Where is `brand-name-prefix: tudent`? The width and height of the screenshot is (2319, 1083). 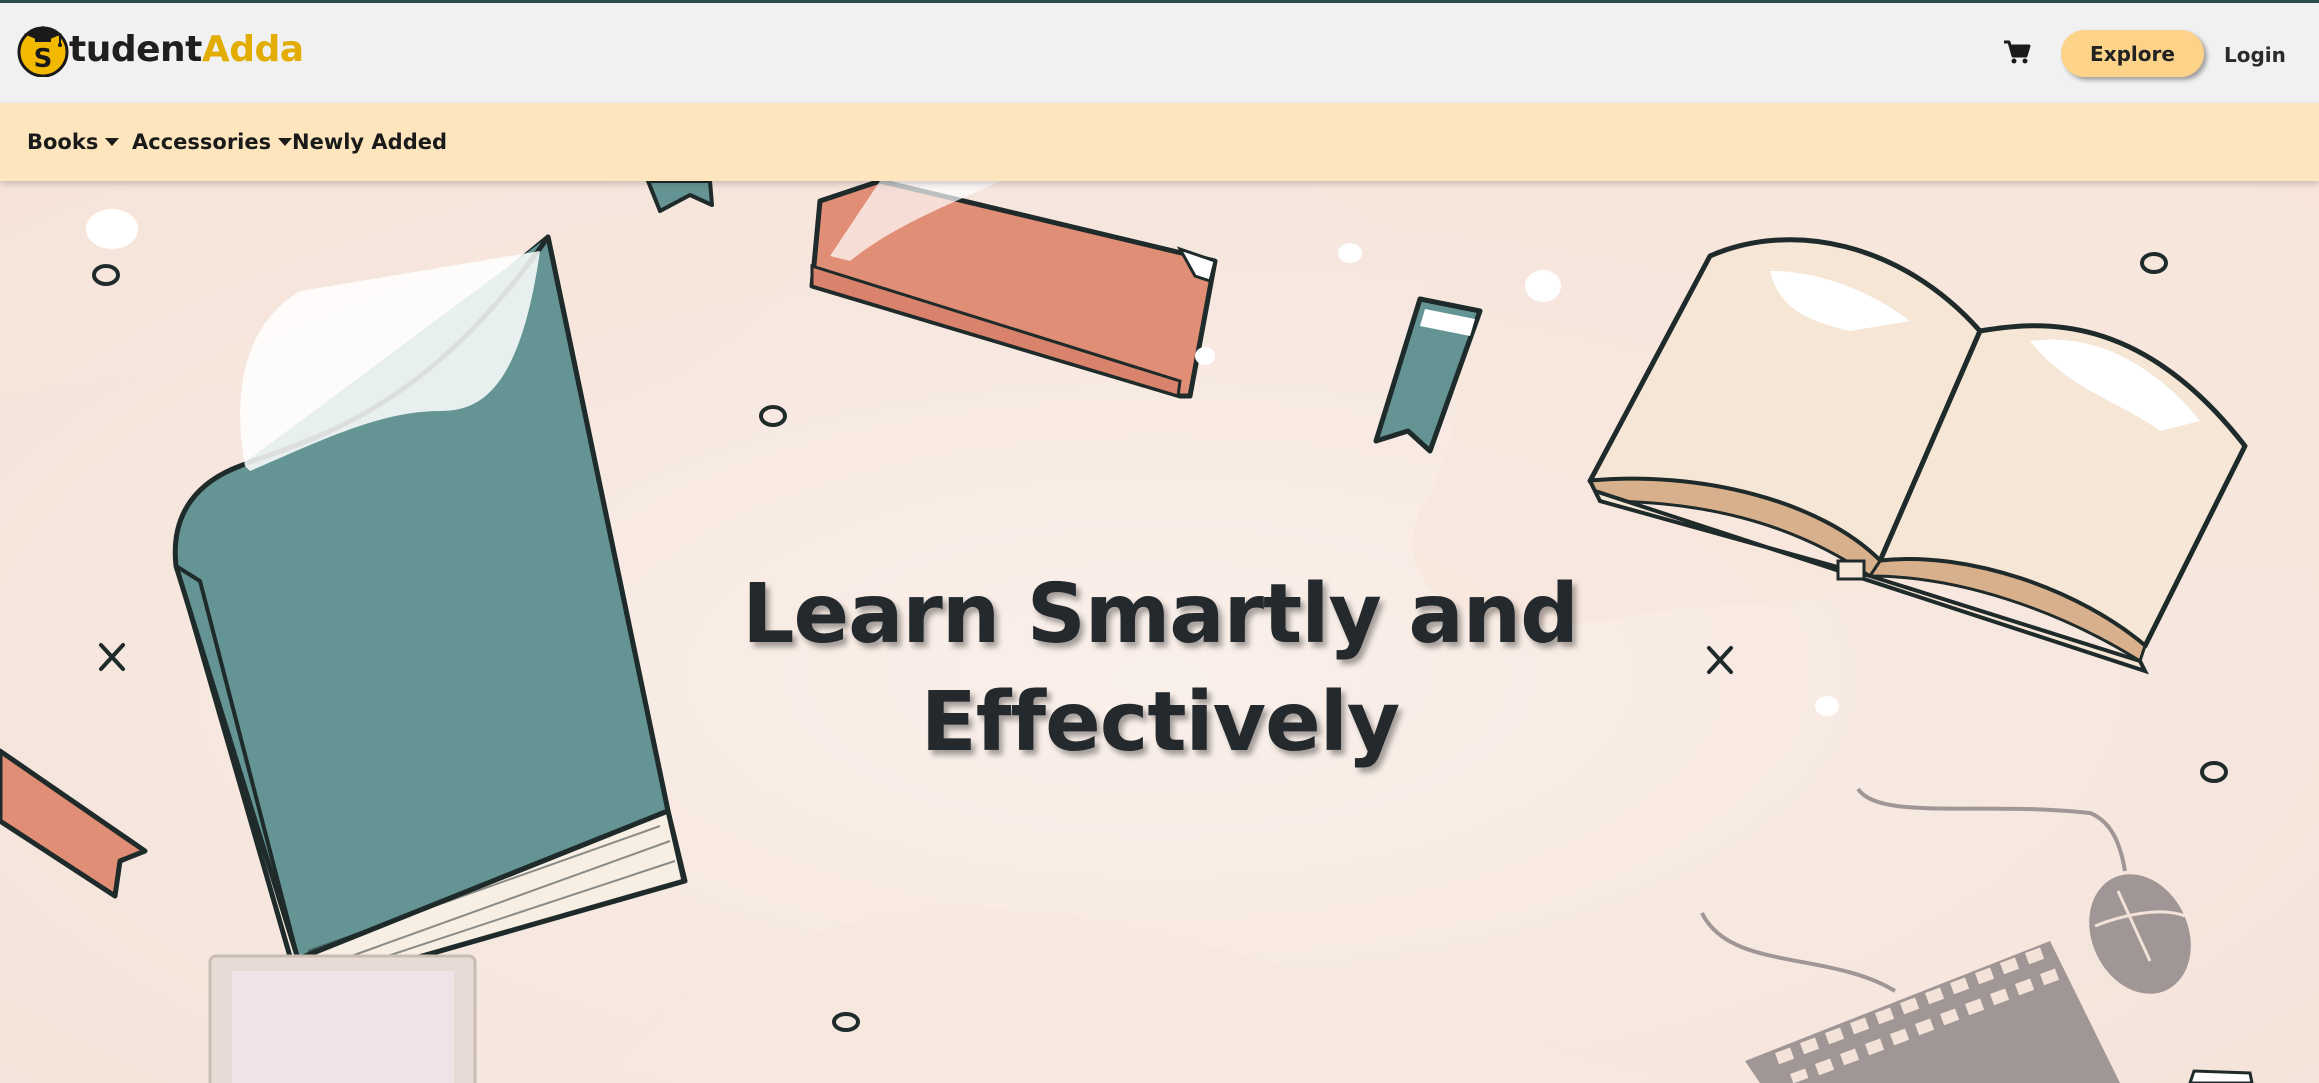
brand-name-prefix: tudent is located at coordinates (135, 49).